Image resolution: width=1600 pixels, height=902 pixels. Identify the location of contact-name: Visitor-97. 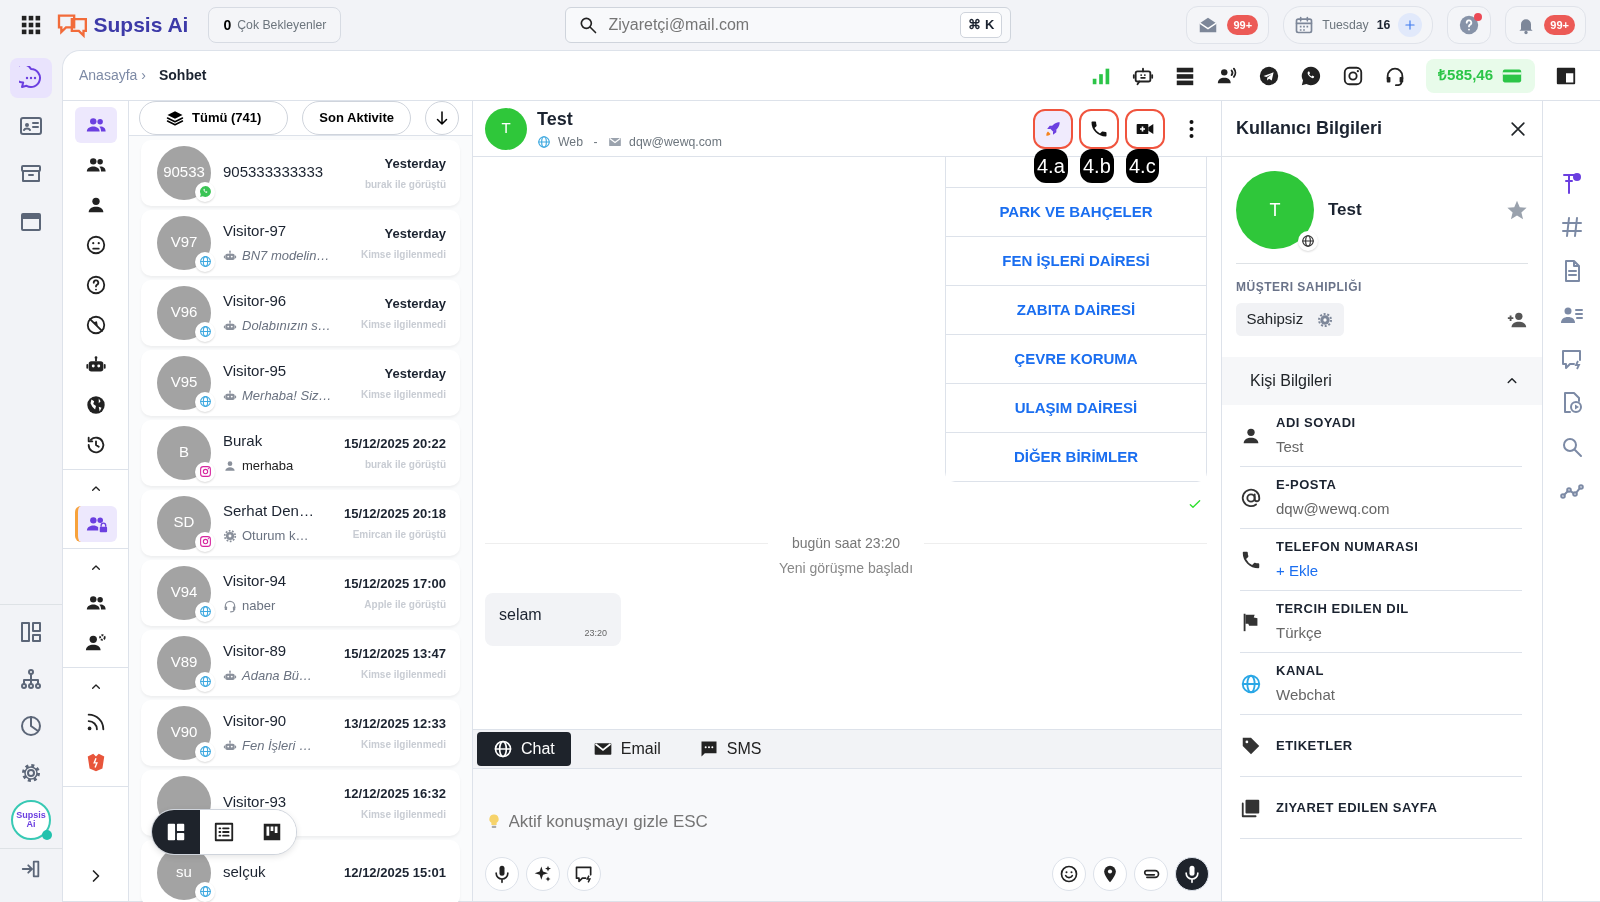
(255, 230).